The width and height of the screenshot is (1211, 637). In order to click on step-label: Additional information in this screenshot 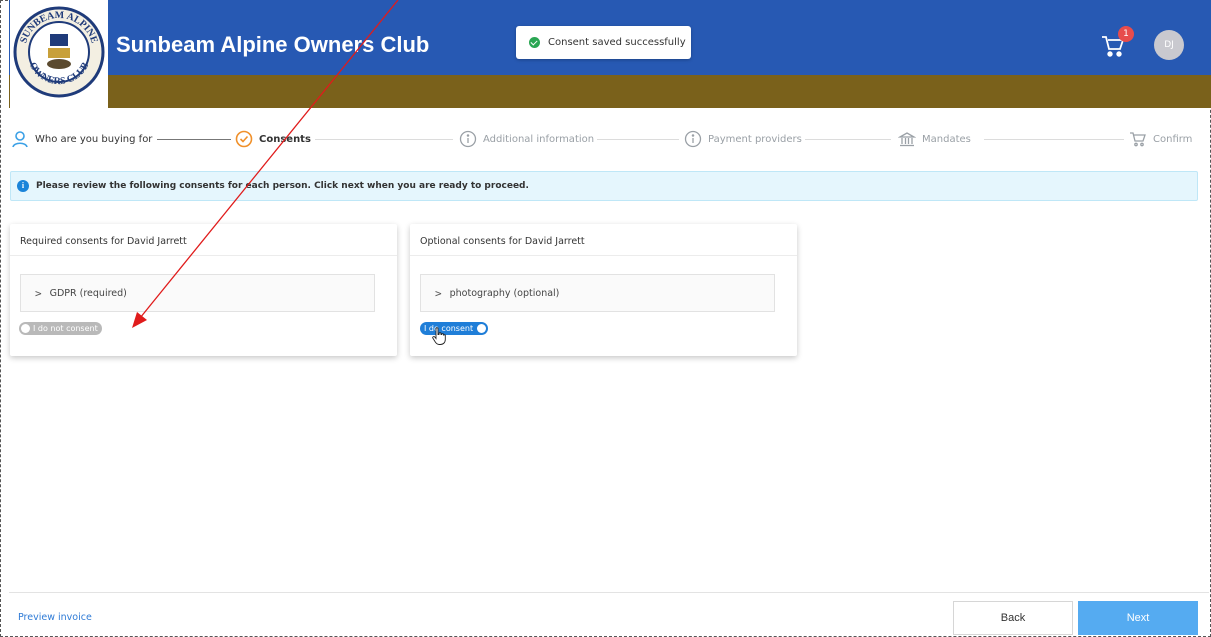, I will do `click(539, 139)`.